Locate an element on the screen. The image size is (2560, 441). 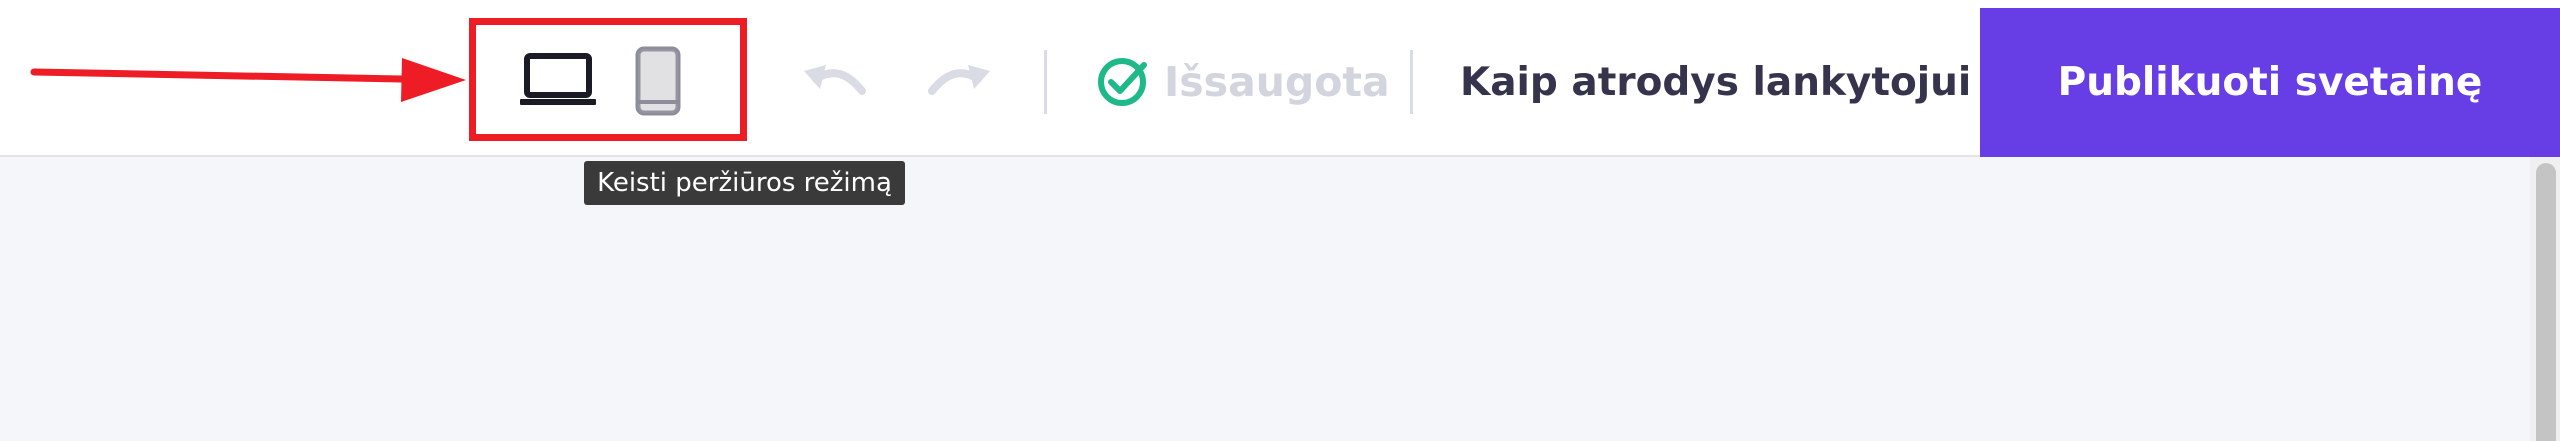
annotation-arrow is located at coordinates (248, 80).